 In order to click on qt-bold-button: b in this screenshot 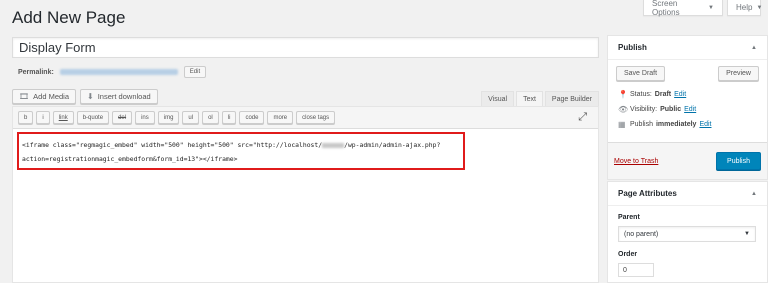, I will do `click(26, 117)`.